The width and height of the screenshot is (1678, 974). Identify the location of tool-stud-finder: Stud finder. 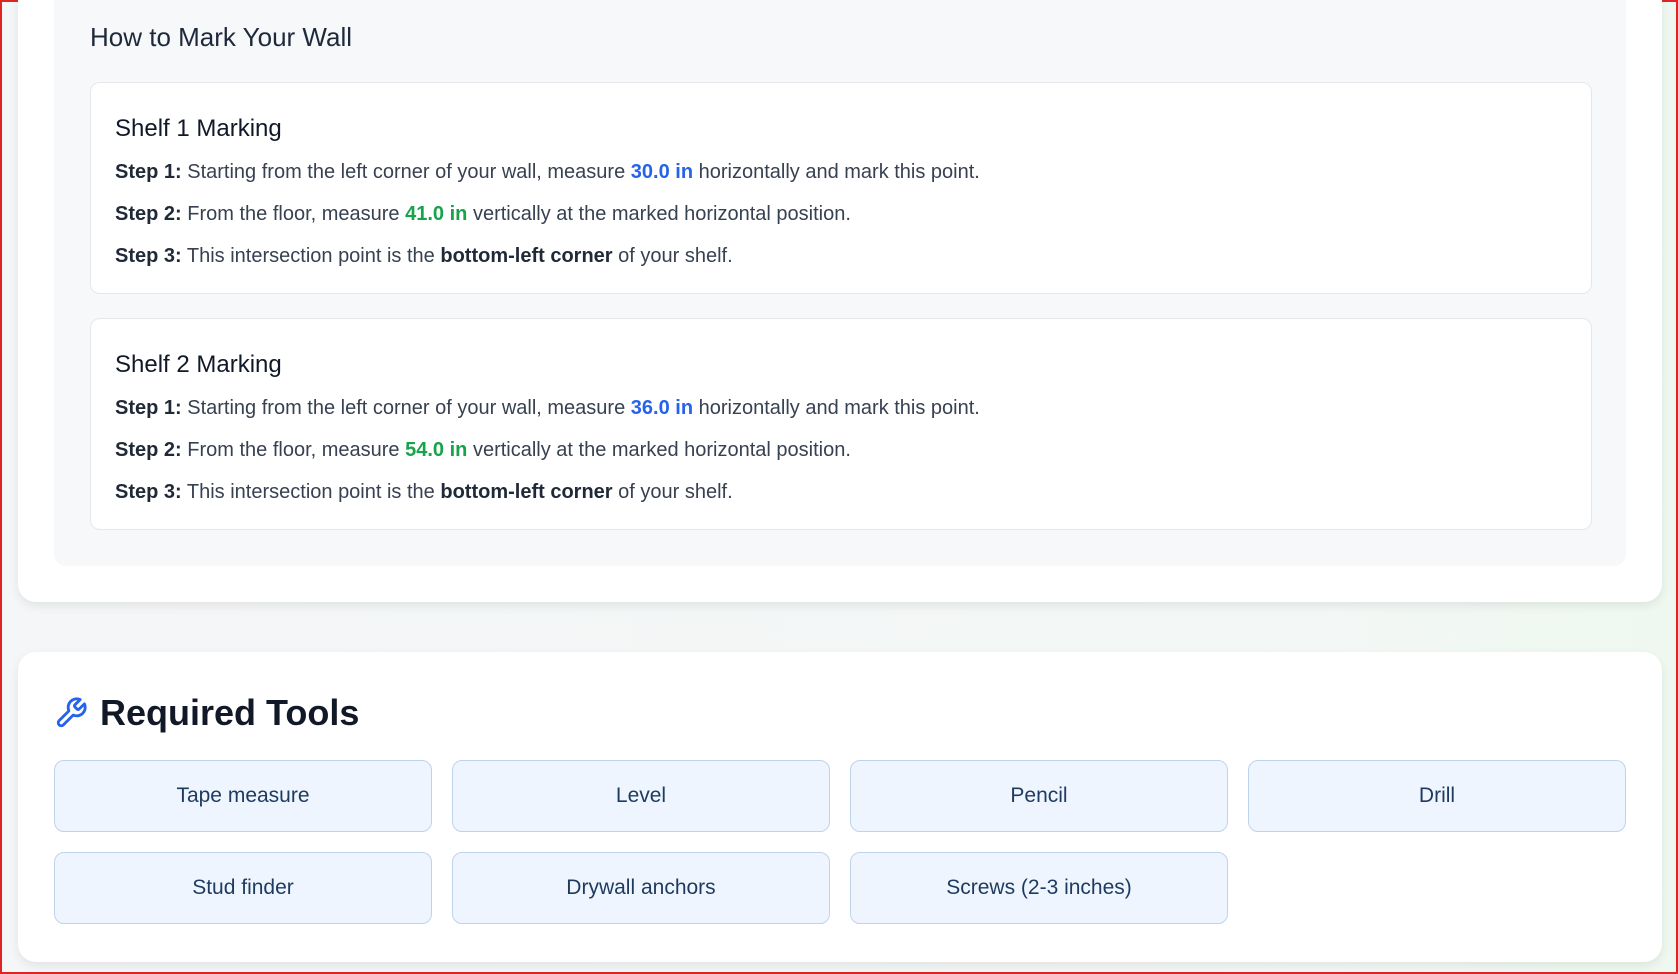
(243, 888).